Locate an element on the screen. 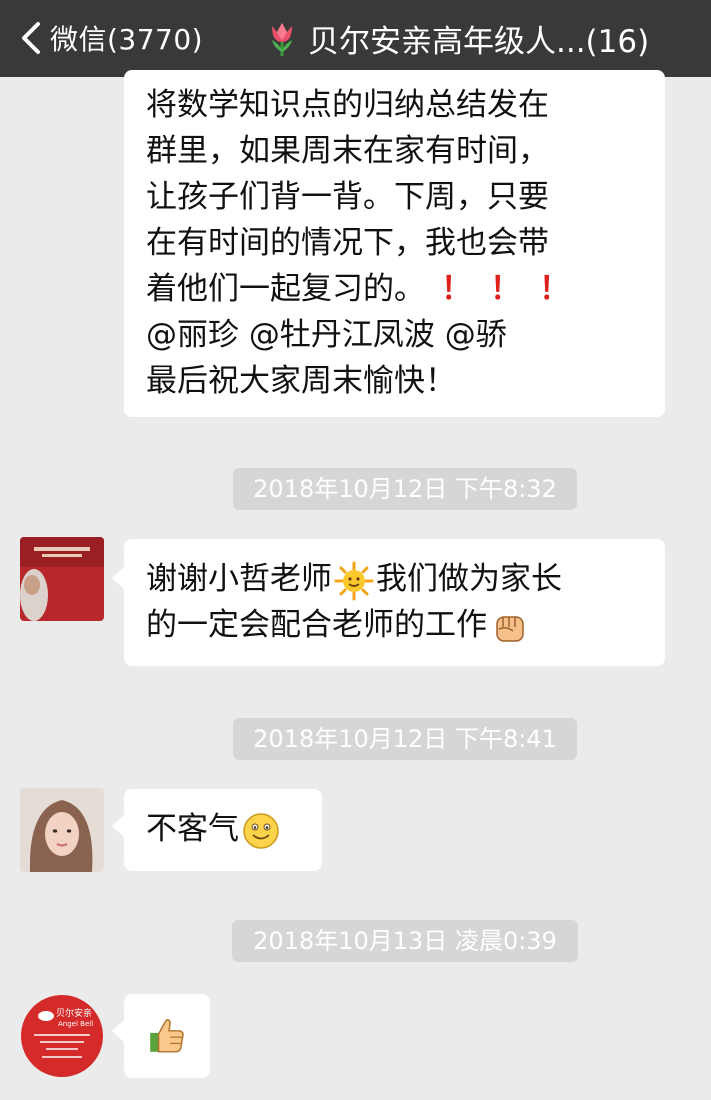 The width and height of the screenshot is (711, 1100). message-bubble: 谢谢小哲老师 我们做为家长 的一定会配合老师的工作 is located at coordinates (388, 602).